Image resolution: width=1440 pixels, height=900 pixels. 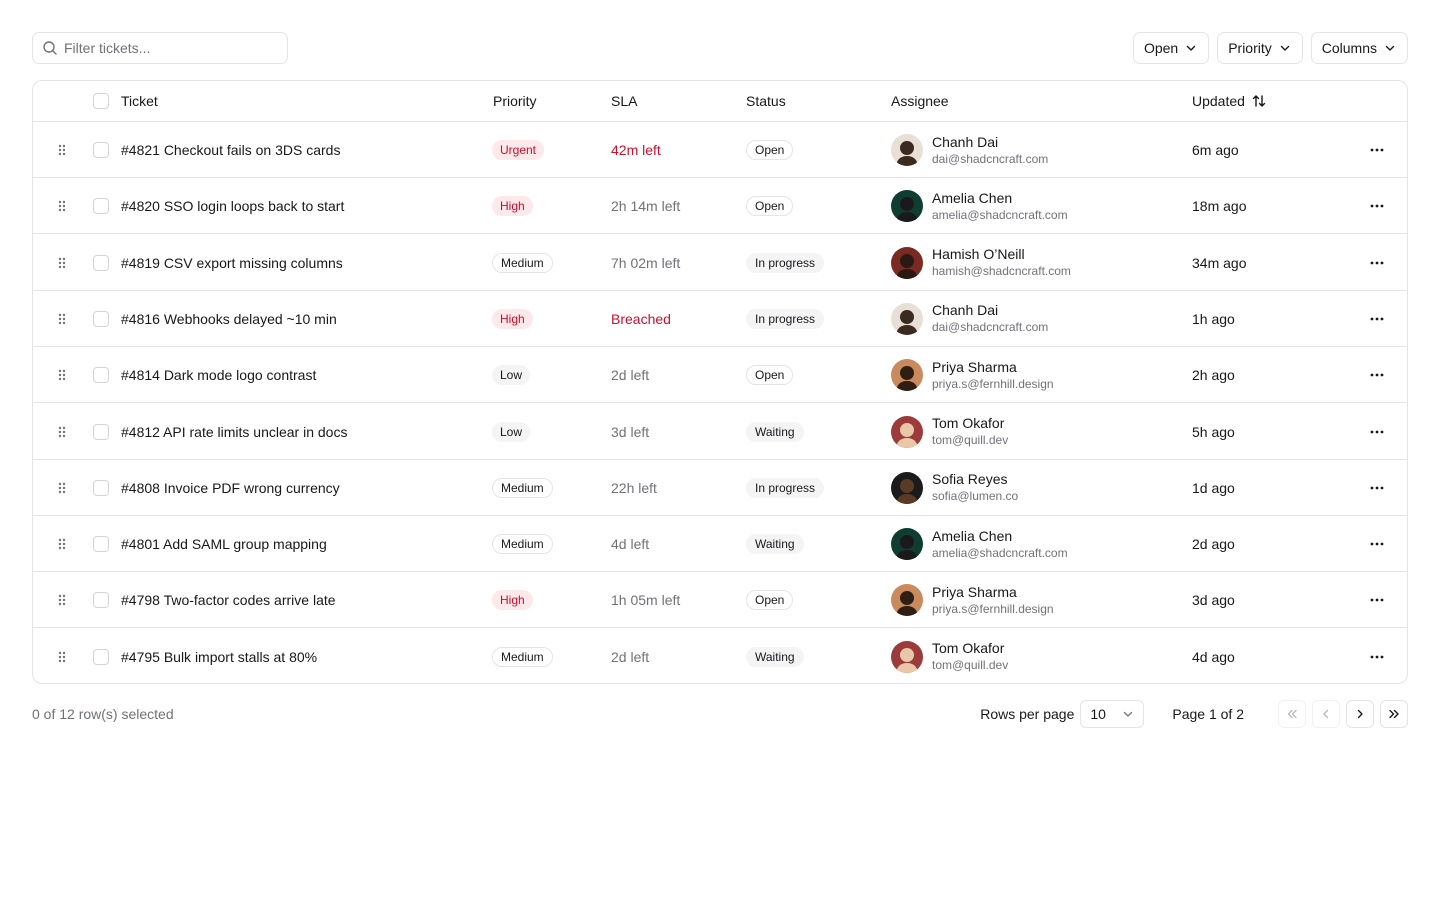 I want to click on columns-button: Columns, so click(x=1359, y=48).